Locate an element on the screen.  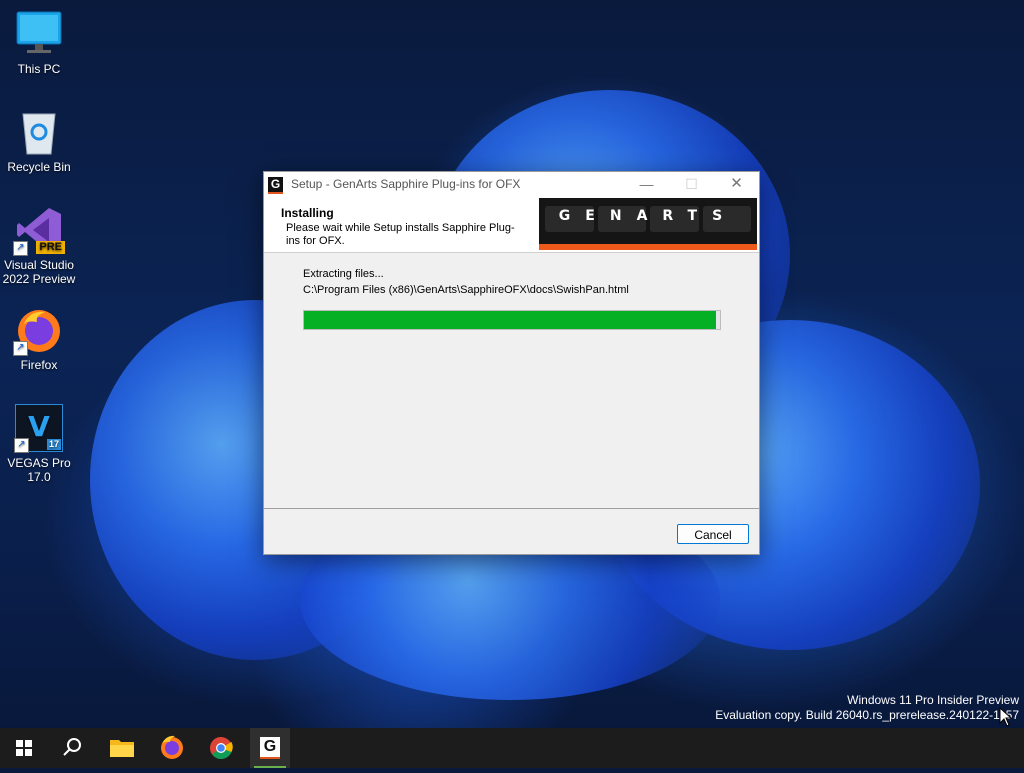
visual-studio-icon: PRE ↗ is located at coordinates (39, 231).